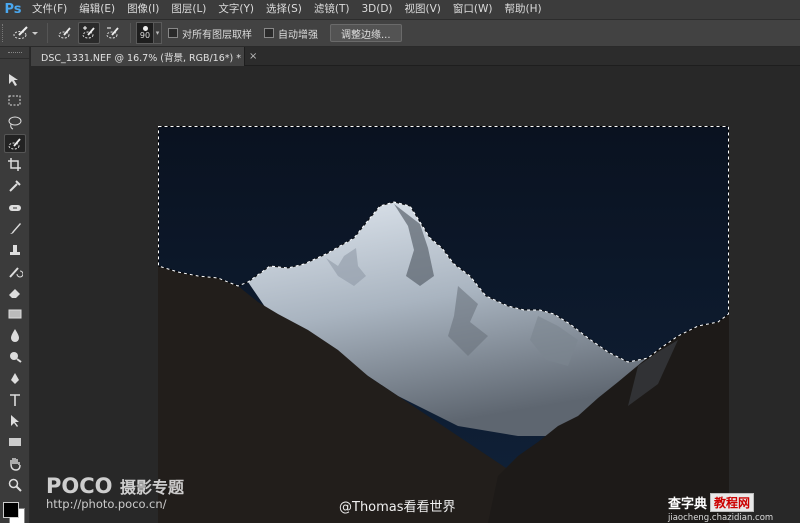  I want to click on close-icon: ×, so click(253, 56).